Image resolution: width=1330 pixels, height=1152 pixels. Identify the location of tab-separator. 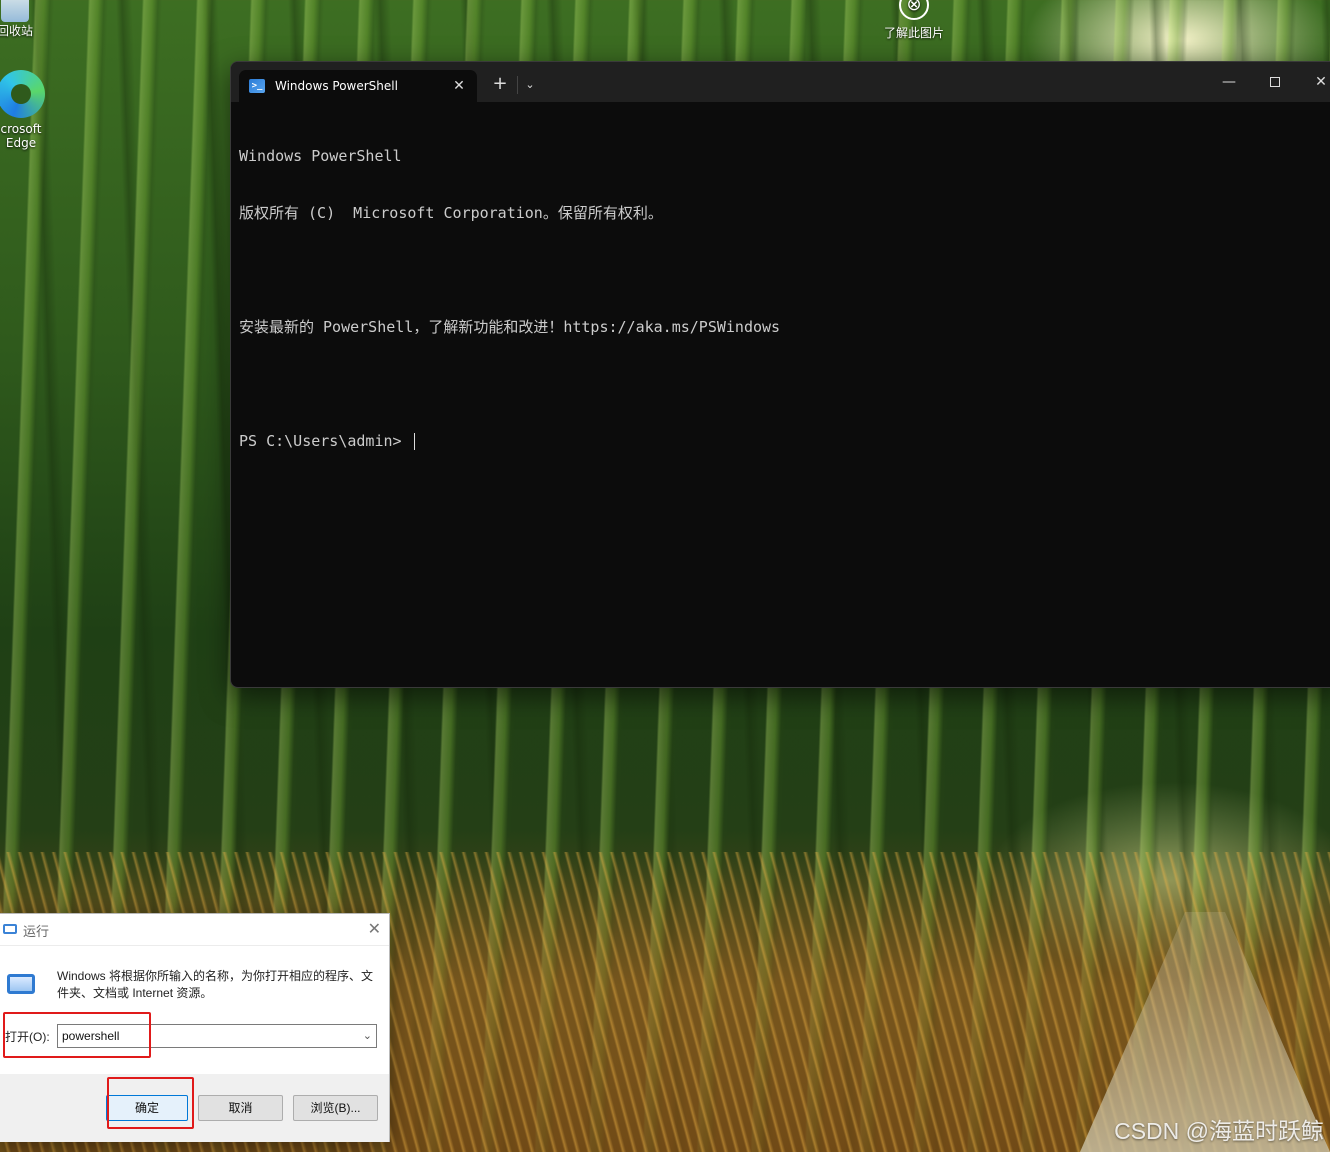
(517, 85).